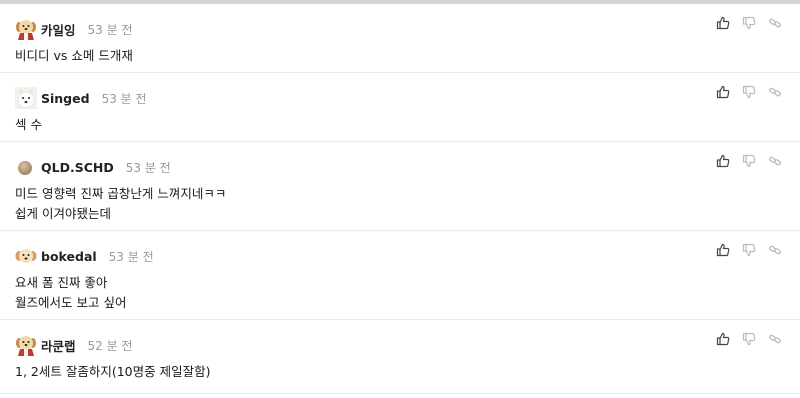 Image resolution: width=800 pixels, height=398 pixels. Describe the element at coordinates (121, 193) in the screenshot. I see `comment-line: 미드 영향력 진짜 곱창난게 느껴지네ㅋㅋ` at that location.